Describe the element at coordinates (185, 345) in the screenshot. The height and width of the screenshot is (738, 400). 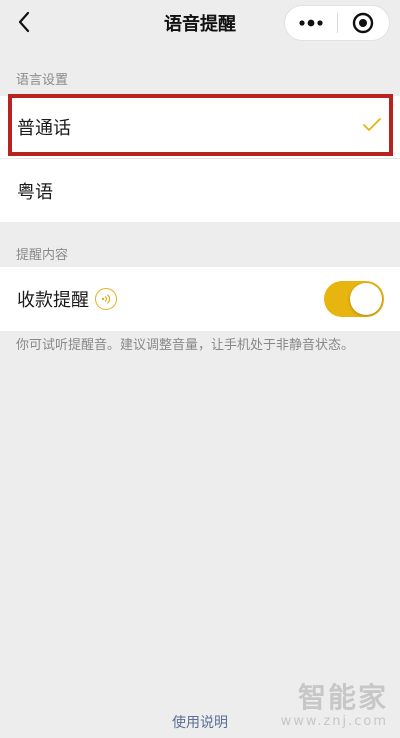
I see `hint-text: 你可试听提醒音。建议调整音量，让手机处于非静音状态。` at that location.